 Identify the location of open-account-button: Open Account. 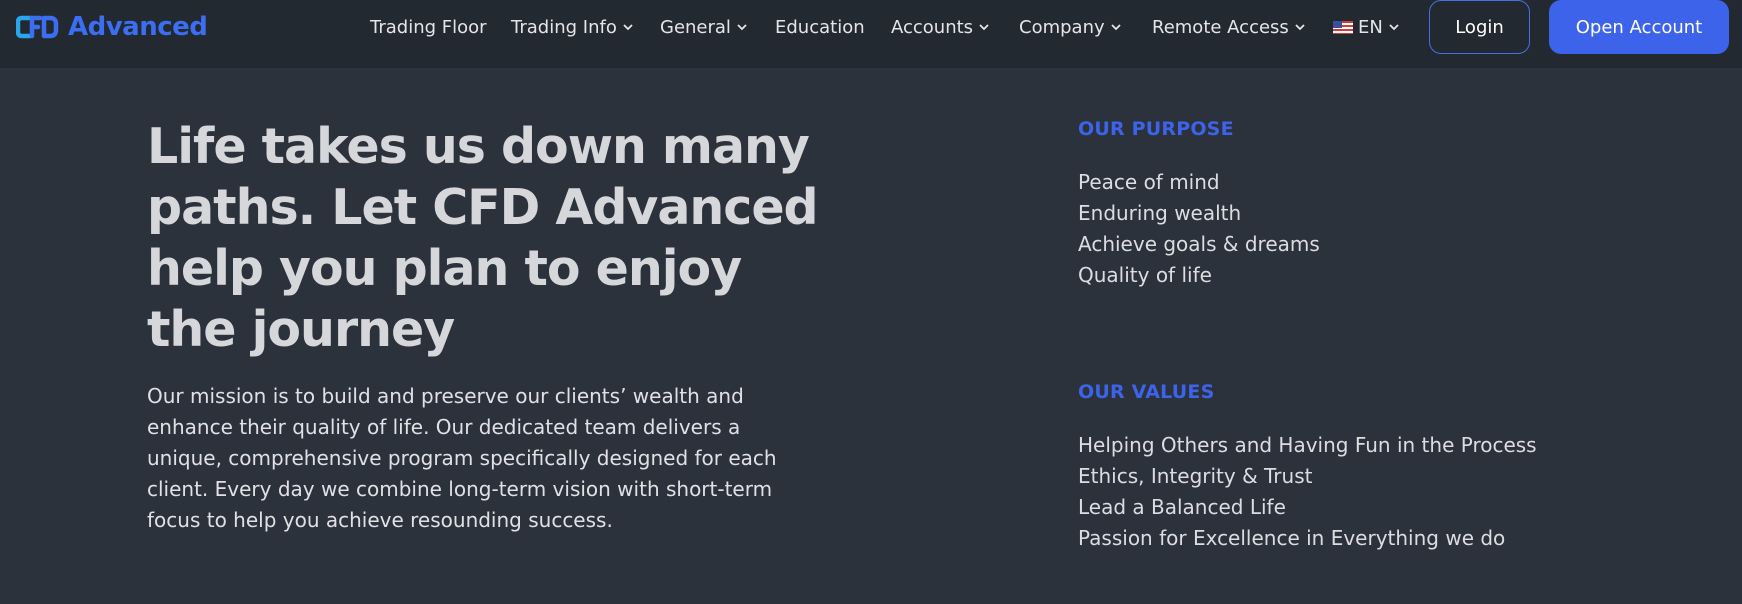
(1639, 27).